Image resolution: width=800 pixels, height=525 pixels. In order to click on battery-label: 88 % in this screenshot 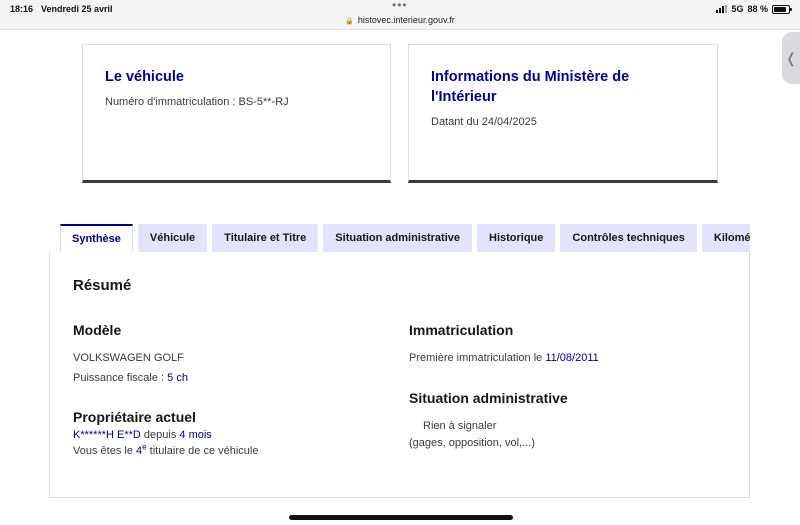, I will do `click(757, 9)`.